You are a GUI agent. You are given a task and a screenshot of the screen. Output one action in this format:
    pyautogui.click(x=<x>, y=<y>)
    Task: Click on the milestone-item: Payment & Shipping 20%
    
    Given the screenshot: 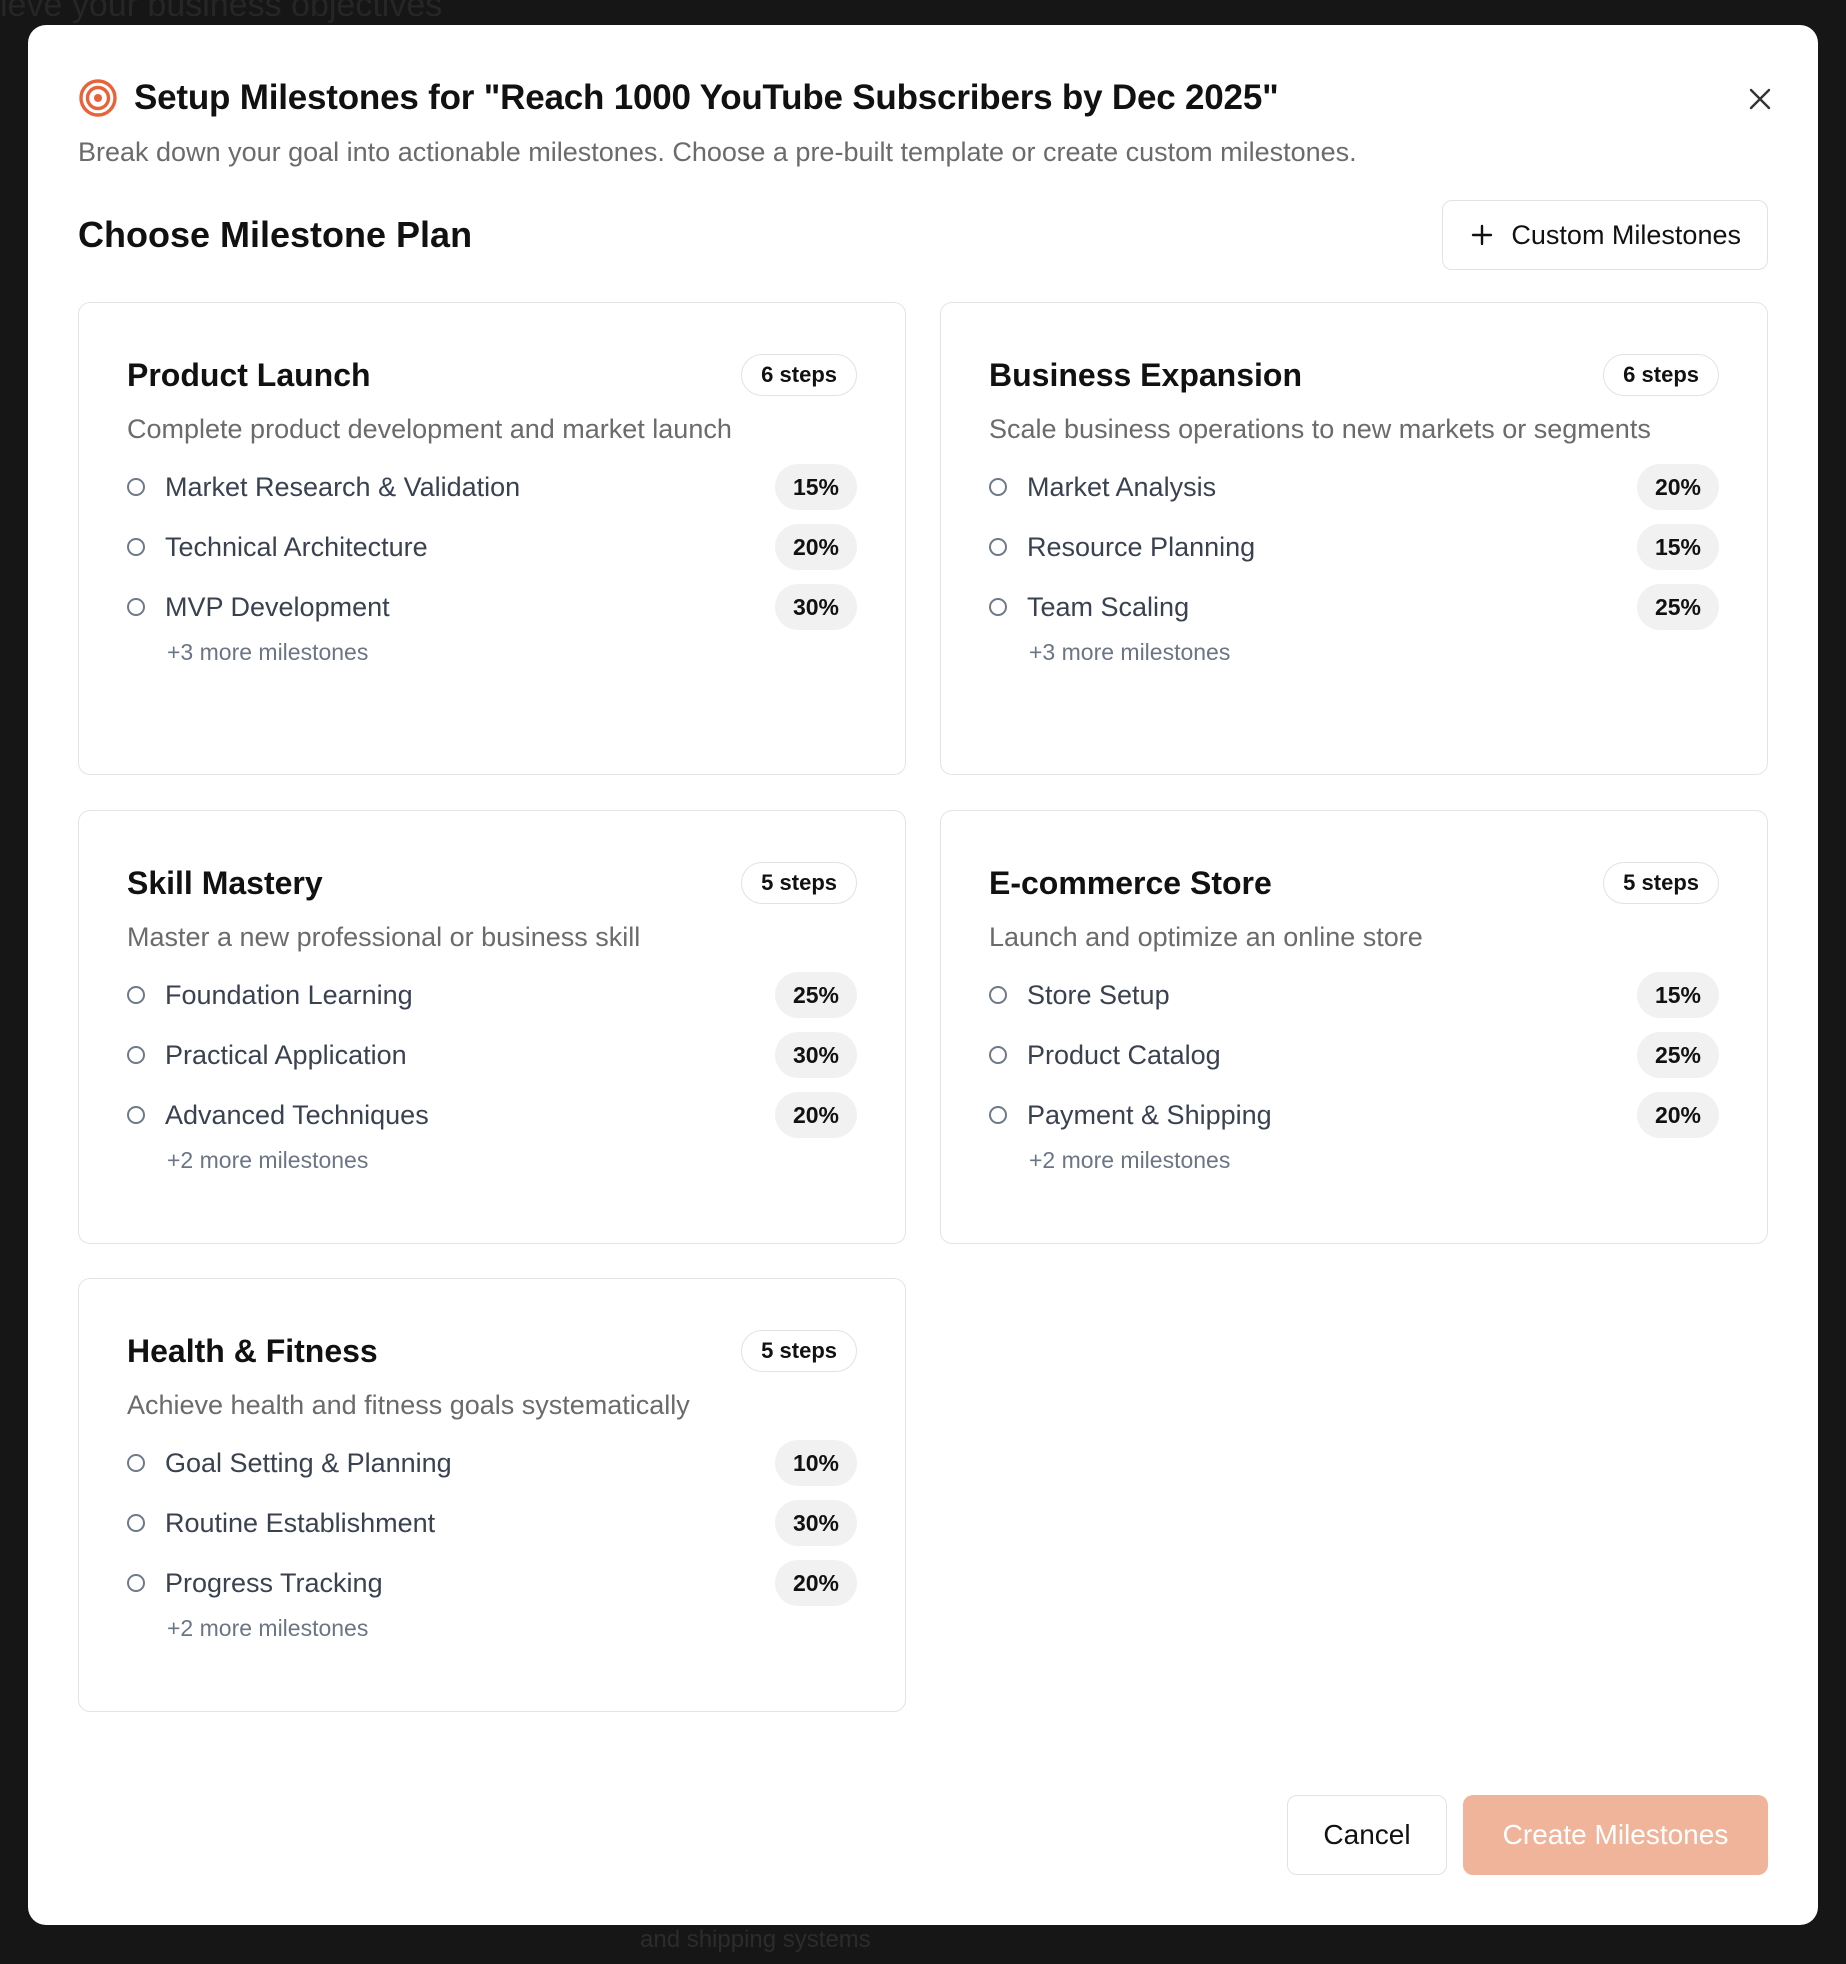 What is the action you would take?
    pyautogui.click(x=1354, y=1115)
    